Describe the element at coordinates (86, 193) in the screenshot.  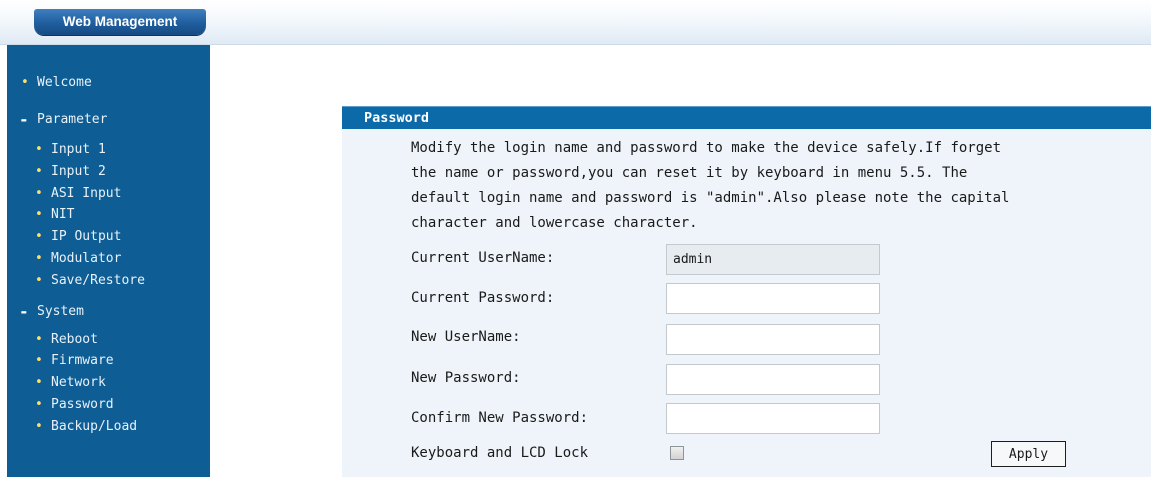
I see `sidebar-item-label: ASI Input` at that location.